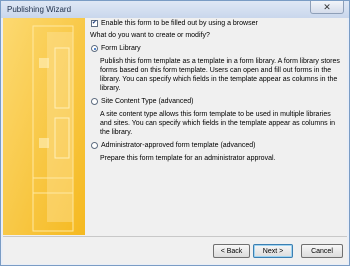  I want to click on site-content-type-label: Site Content Type (advanced), so click(147, 101).